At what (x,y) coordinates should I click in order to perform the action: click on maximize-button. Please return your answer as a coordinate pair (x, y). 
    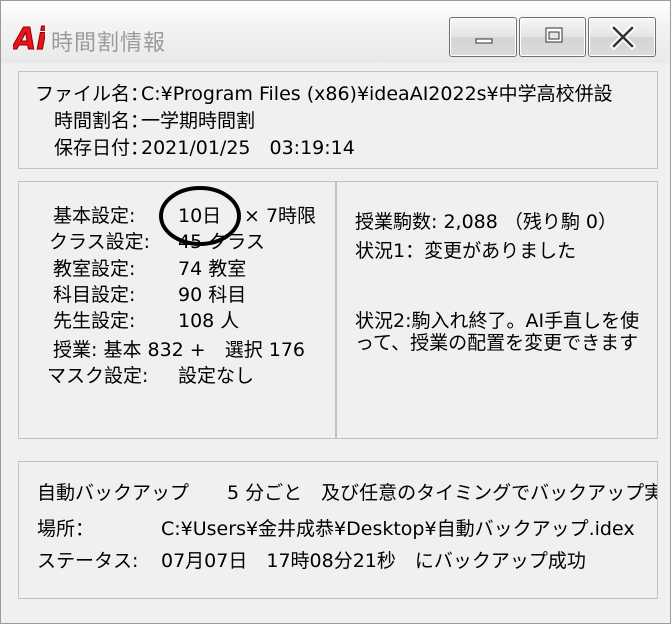
    Looking at the image, I should click on (552, 37).